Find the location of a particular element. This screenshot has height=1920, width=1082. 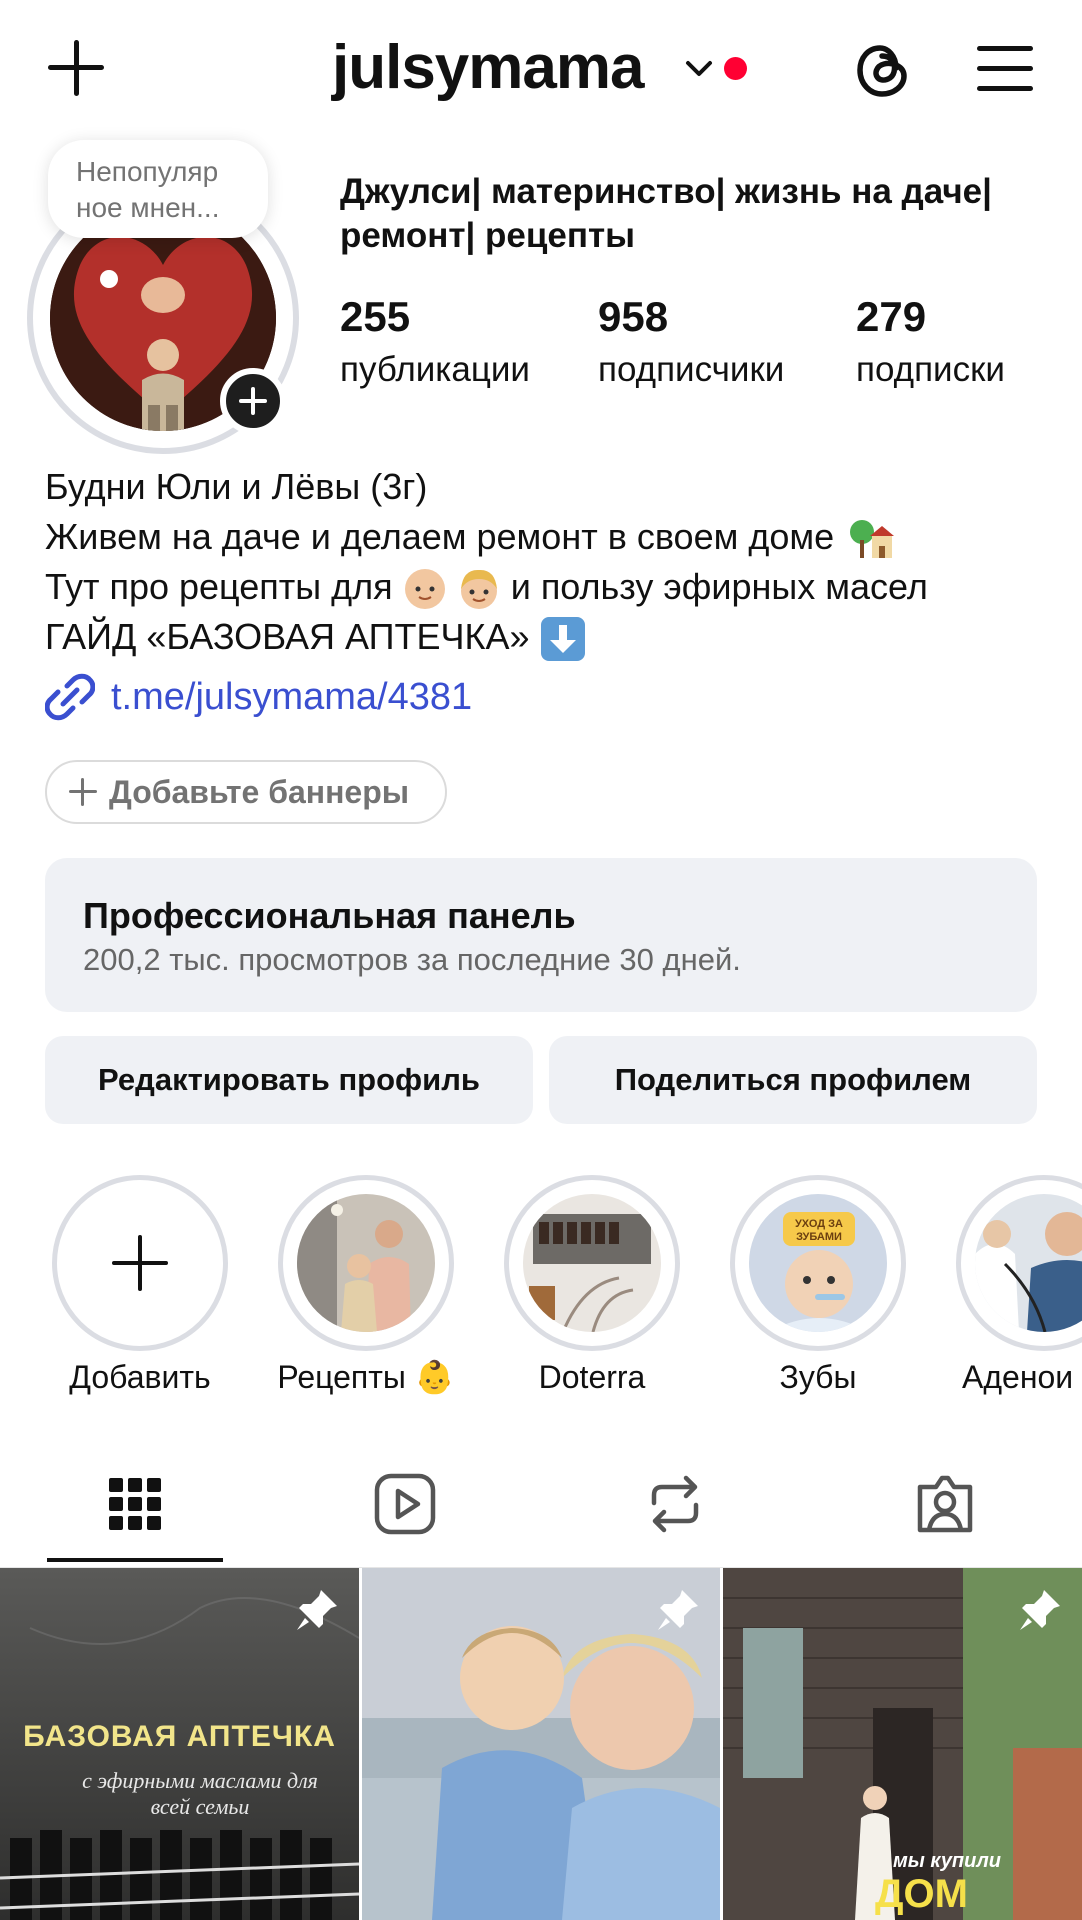

highlight-label: Добавить is located at coordinates (140, 1377).